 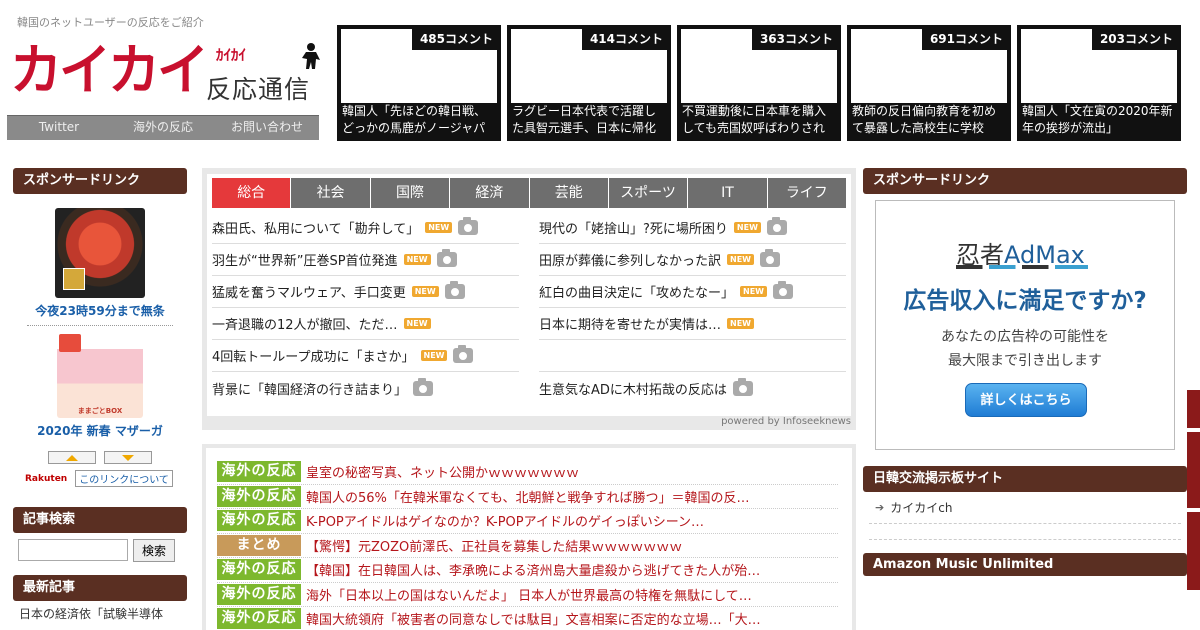 What do you see at coordinates (1025, 508) in the screenshot?
I see `forum-link-kaikaich: ➔ カイカイch` at bounding box center [1025, 508].